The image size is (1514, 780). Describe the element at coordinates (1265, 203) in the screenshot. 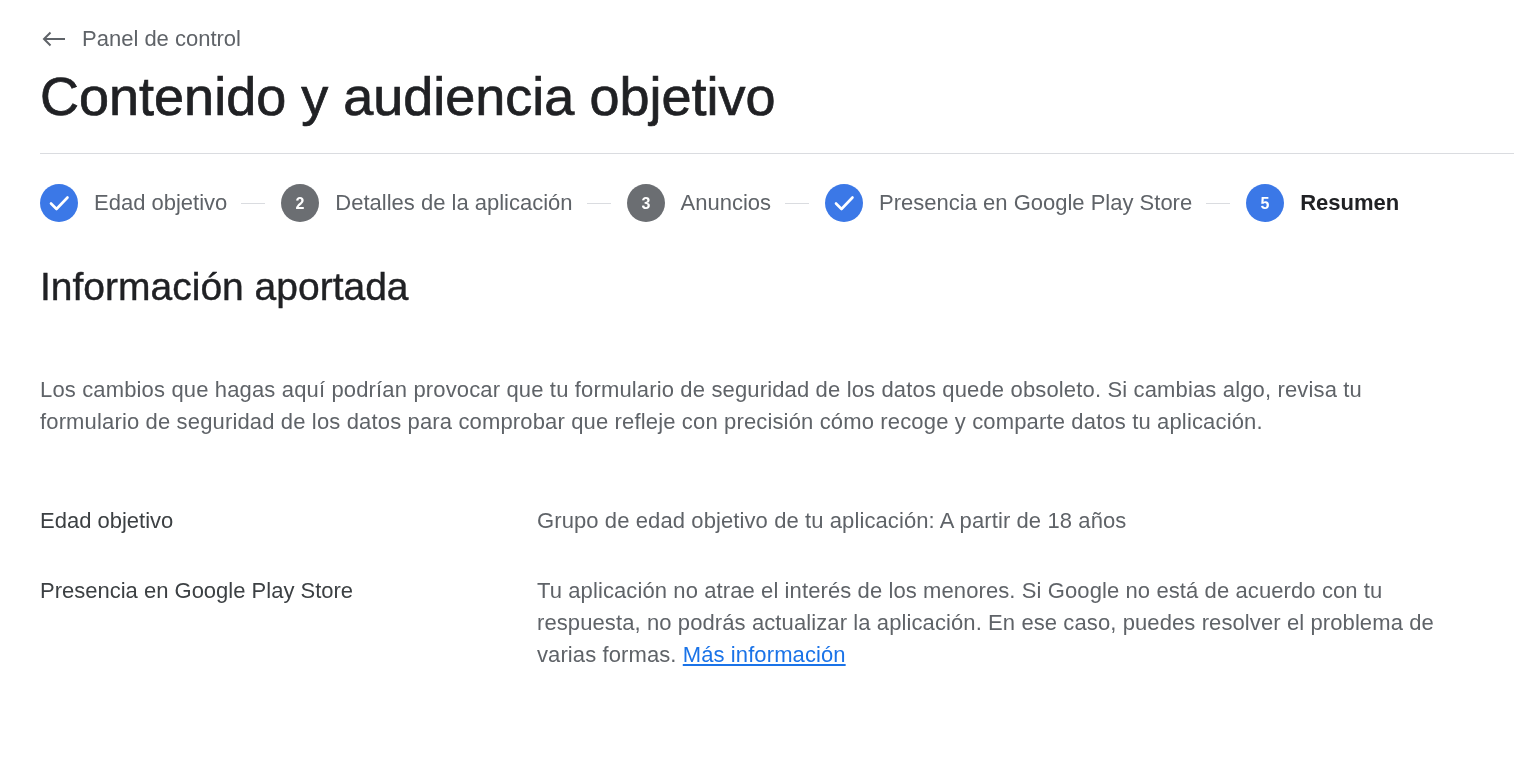

I see `step-number: 5` at that location.